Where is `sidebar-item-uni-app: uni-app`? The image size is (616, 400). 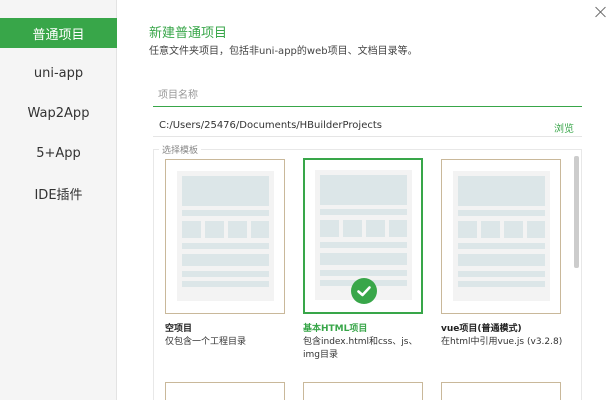 sidebar-item-uni-app: uni-app is located at coordinates (58, 73).